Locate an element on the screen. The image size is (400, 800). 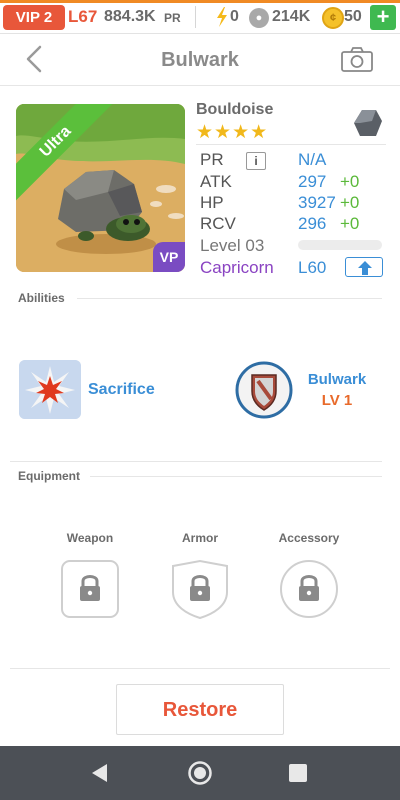
arrow-up-icon is located at coordinates (365, 268).